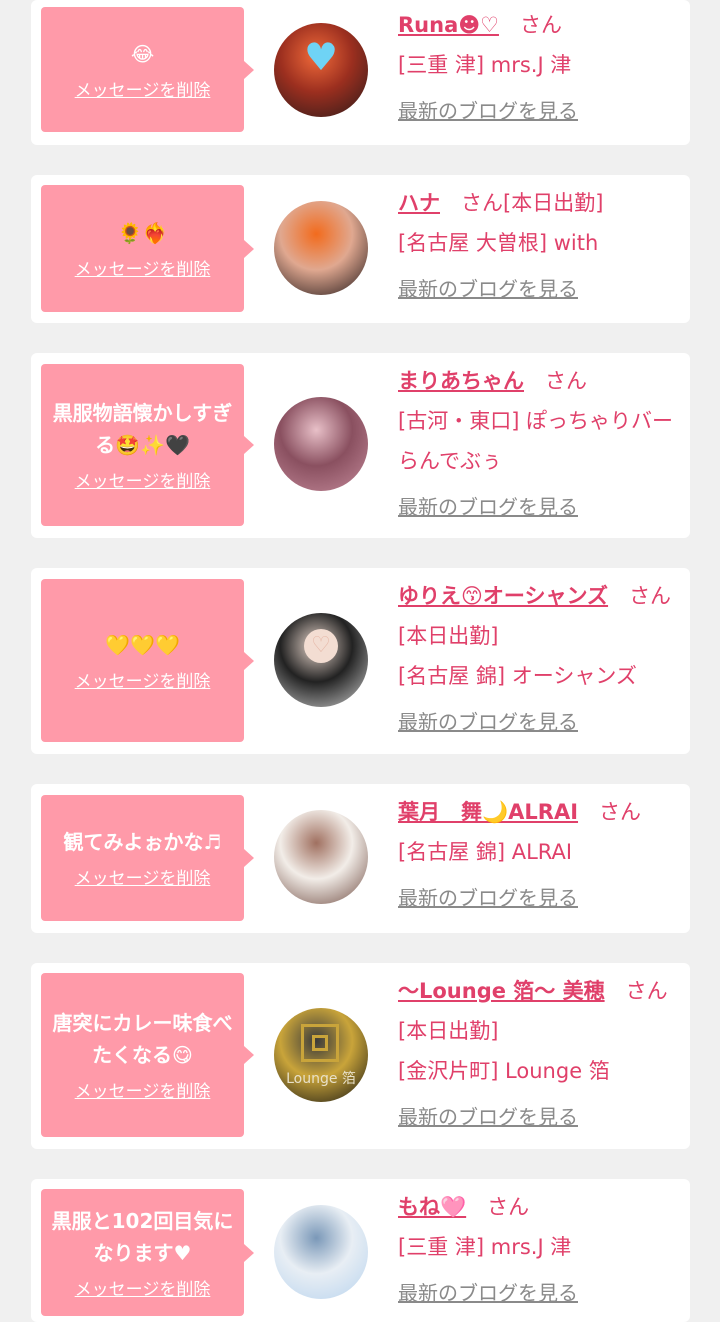 Image resolution: width=720 pixels, height=1322 pixels. What do you see at coordinates (461, 381) in the screenshot?
I see `cast-name-link: まりあちゃん` at bounding box center [461, 381].